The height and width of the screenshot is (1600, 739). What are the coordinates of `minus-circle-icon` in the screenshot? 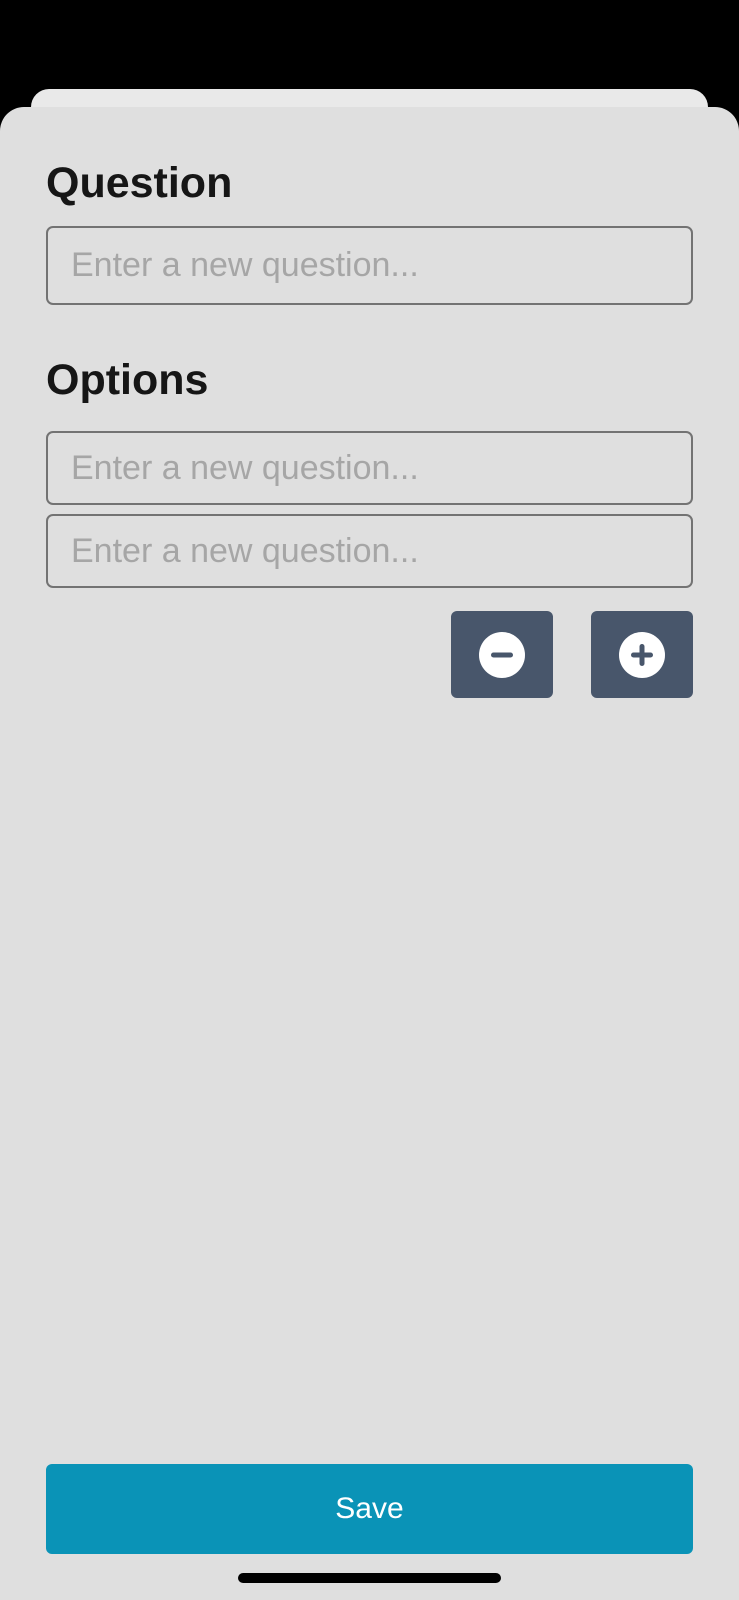 It's located at (502, 654).